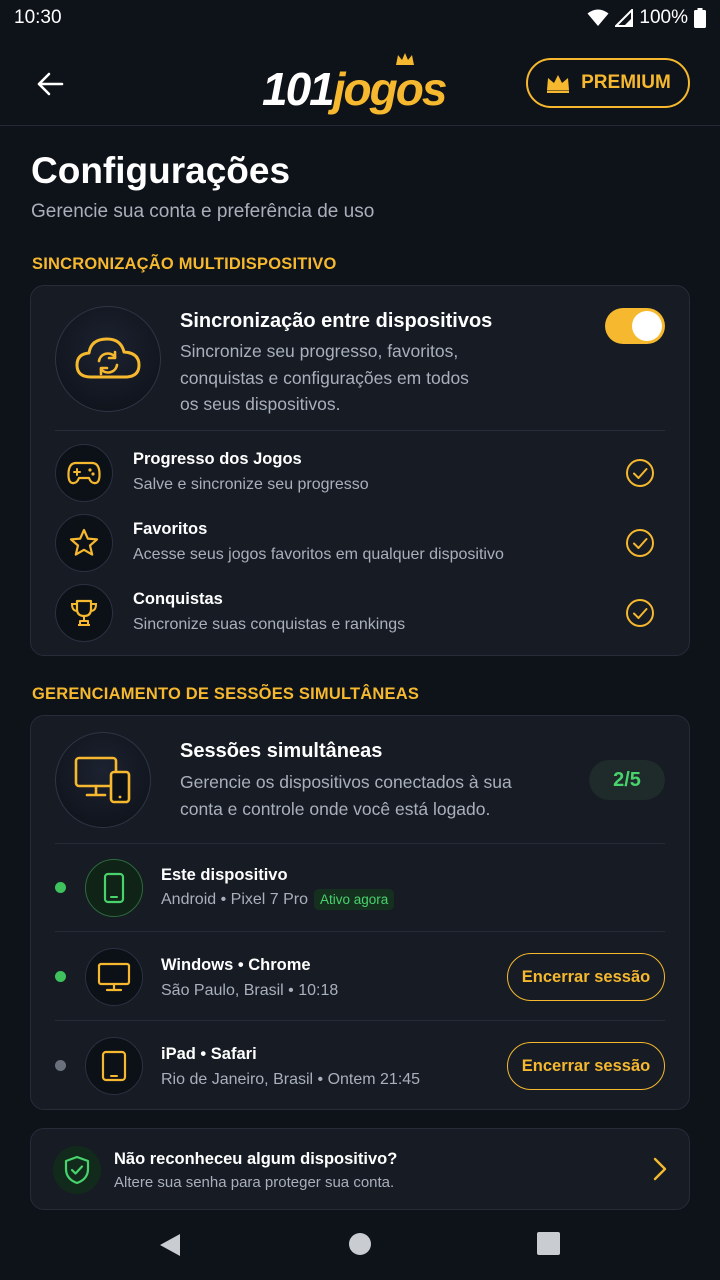 Image resolution: width=720 pixels, height=1280 pixels. What do you see at coordinates (390, 82) in the screenshot?
I see `logo-word: jogos` at bounding box center [390, 82].